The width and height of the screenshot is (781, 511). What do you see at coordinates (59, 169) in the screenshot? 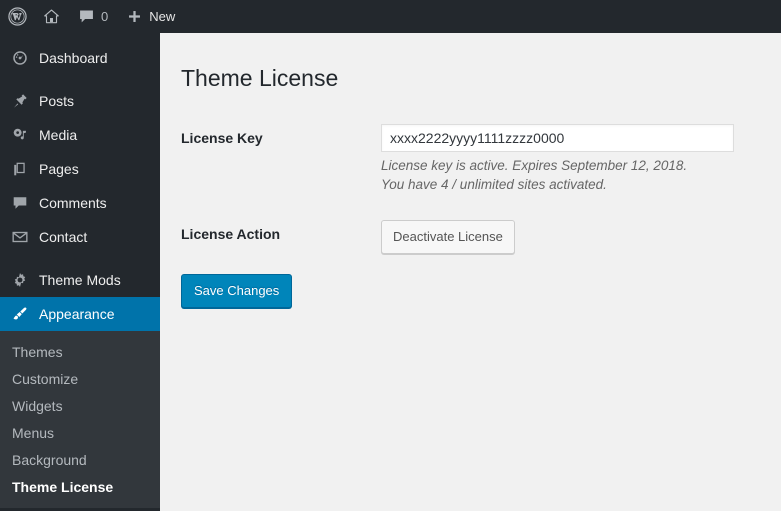
I see `sidebar-item-label: Pages` at bounding box center [59, 169].